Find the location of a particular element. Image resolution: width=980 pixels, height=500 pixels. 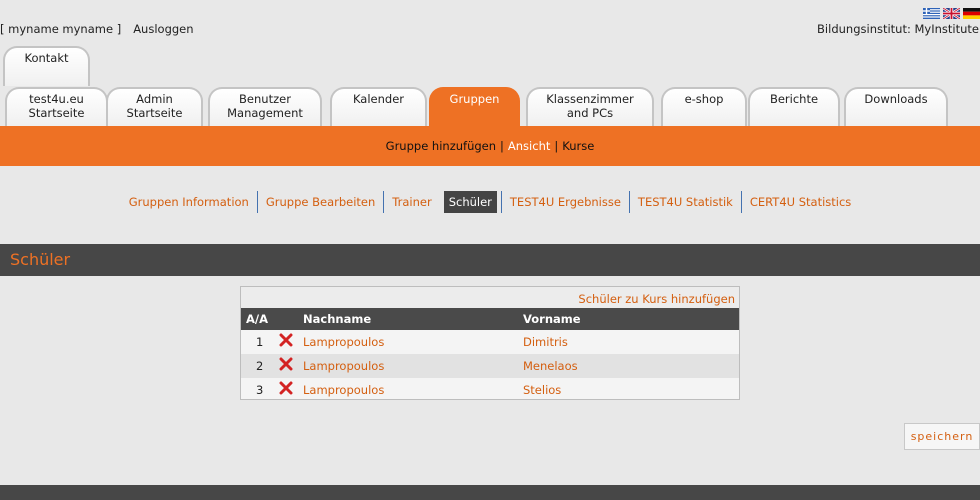

tab-label: Klassenzimmer is located at coordinates (590, 99).